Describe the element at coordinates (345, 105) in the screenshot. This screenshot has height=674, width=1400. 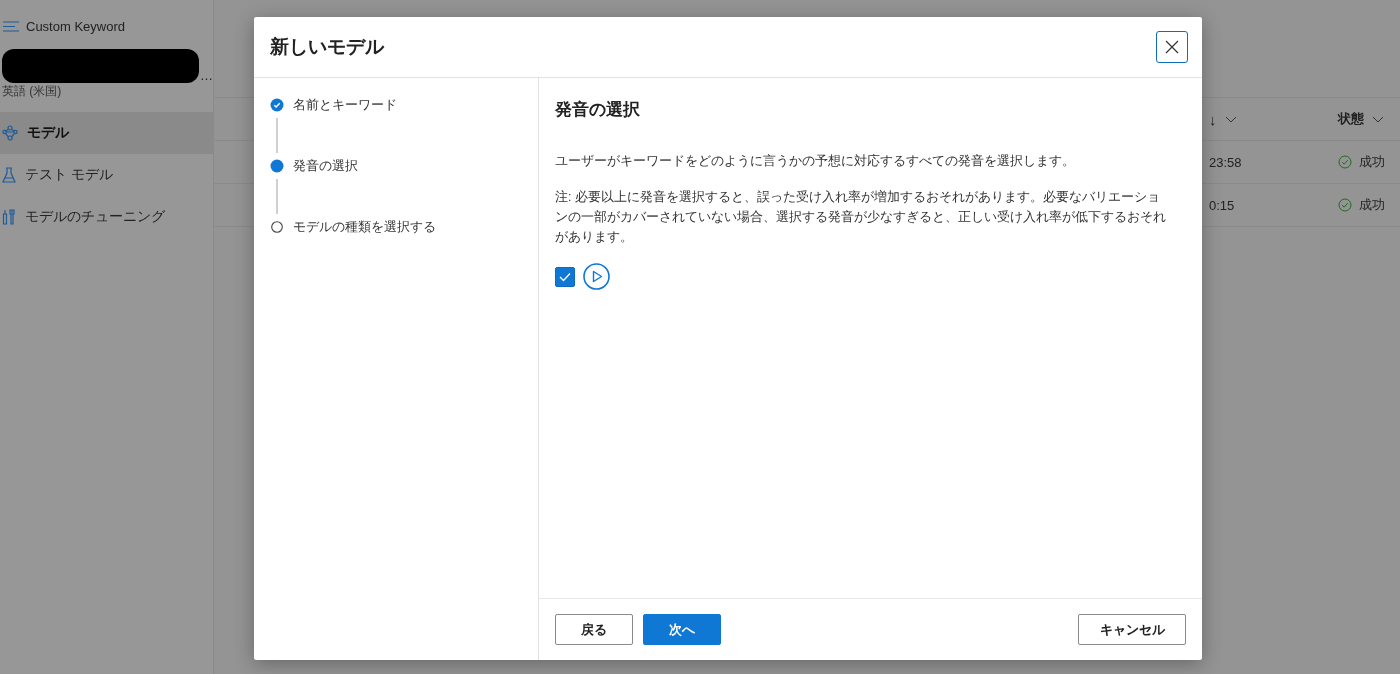
I see `step-label: 名前とキーワード` at that location.